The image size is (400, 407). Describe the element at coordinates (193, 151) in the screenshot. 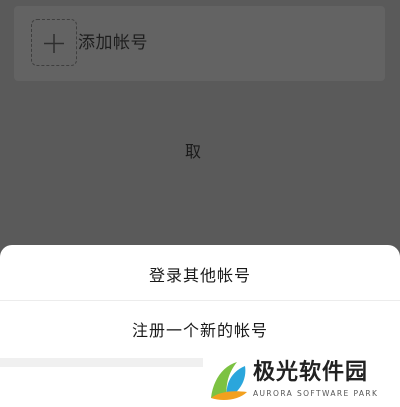

I see `cancel-label: 取` at that location.